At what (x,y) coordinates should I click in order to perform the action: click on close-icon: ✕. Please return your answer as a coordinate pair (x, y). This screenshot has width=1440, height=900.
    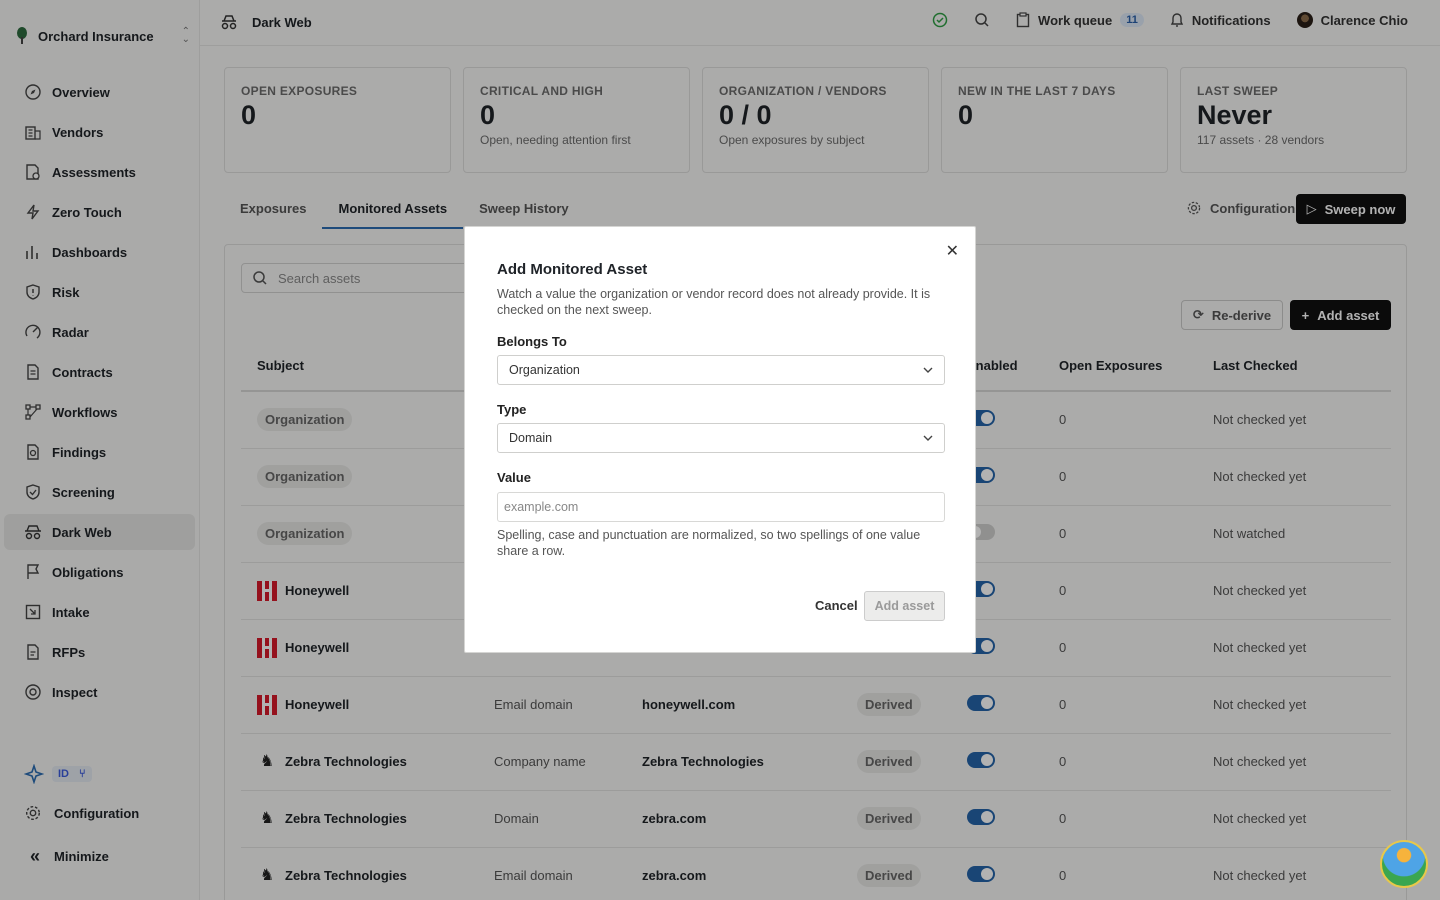
    Looking at the image, I should click on (952, 251).